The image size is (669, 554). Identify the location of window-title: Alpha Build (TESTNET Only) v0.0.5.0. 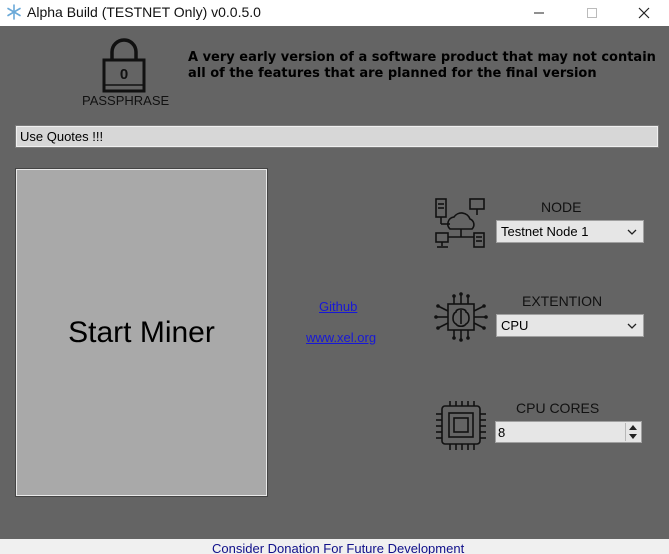
(144, 12).